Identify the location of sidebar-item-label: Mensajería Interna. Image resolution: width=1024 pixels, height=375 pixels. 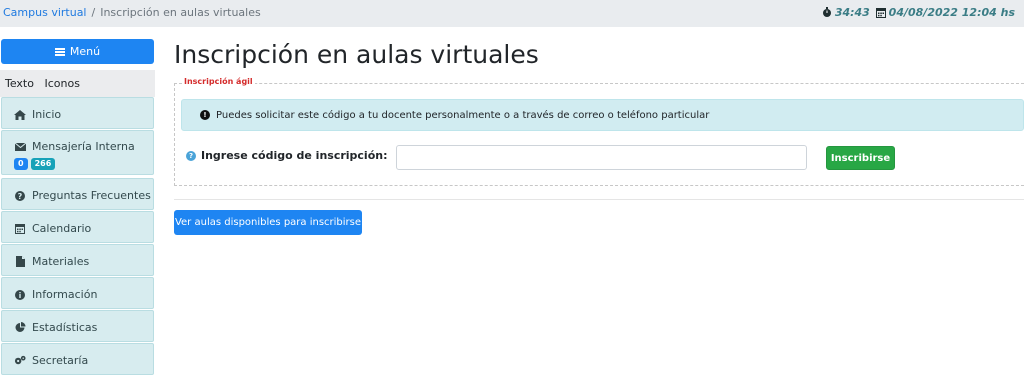
(83, 146).